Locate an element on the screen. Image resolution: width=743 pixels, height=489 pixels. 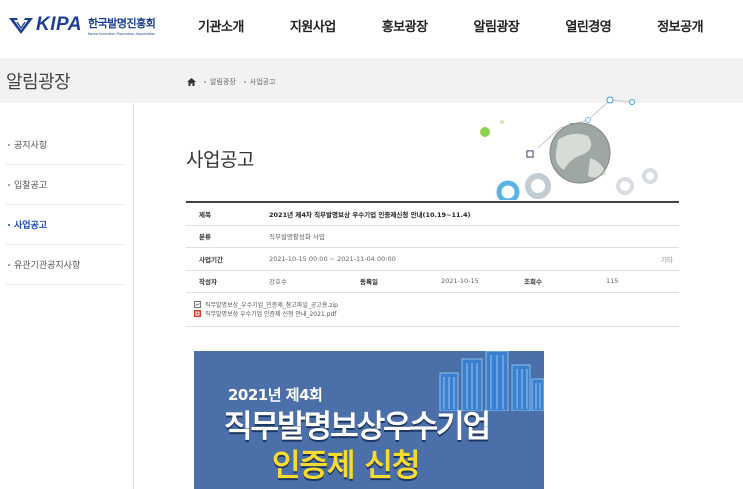
period-extra: 기타 is located at coordinates (667, 259).